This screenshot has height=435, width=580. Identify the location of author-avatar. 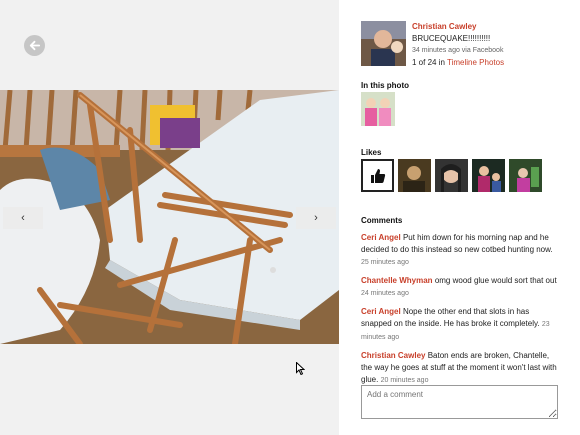
(383, 43).